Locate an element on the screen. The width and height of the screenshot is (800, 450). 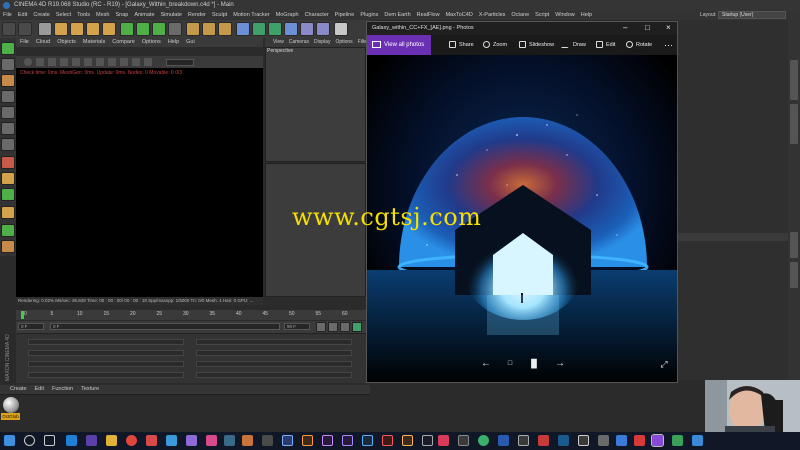
persp-menu-filter: Filter is located at coordinates (362, 42).